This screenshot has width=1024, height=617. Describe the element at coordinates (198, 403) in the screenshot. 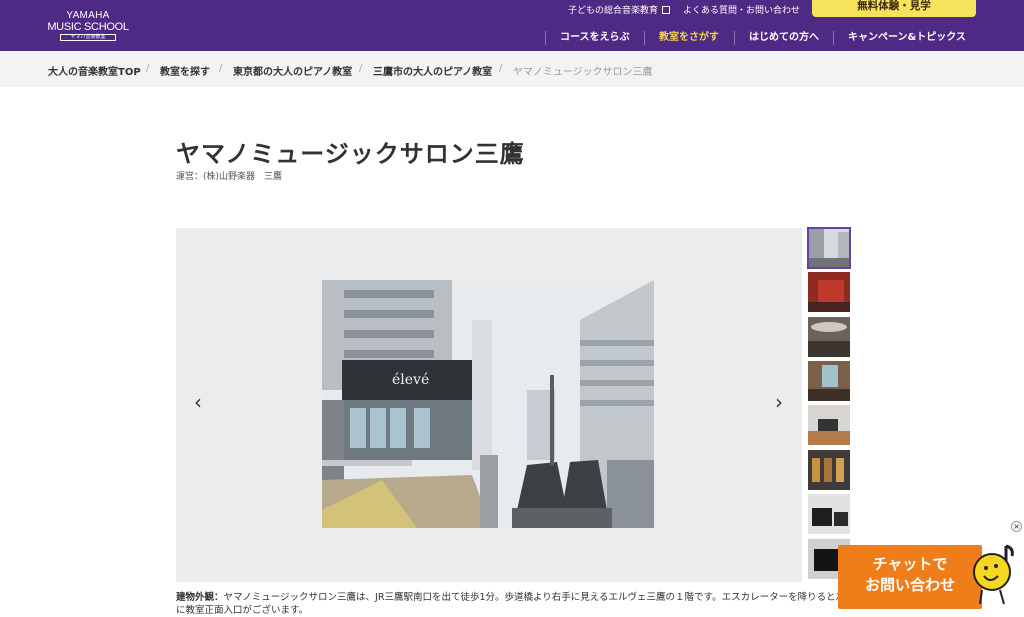

I see `chevron-left-icon: ‹` at that location.